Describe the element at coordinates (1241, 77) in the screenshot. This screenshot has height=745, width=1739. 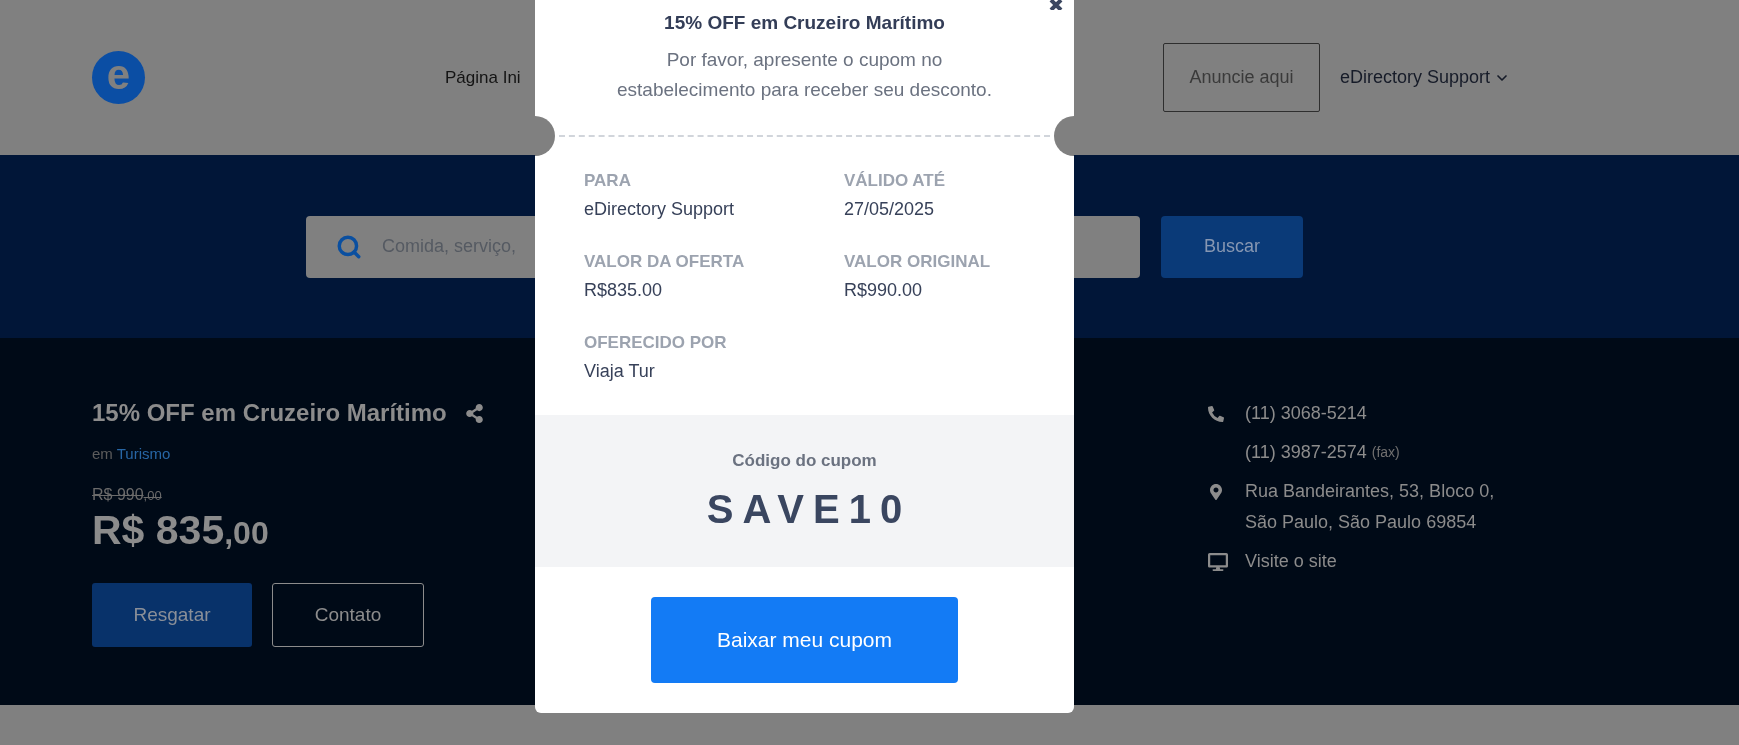
I see `advertise-button: Anuncie aqui` at that location.